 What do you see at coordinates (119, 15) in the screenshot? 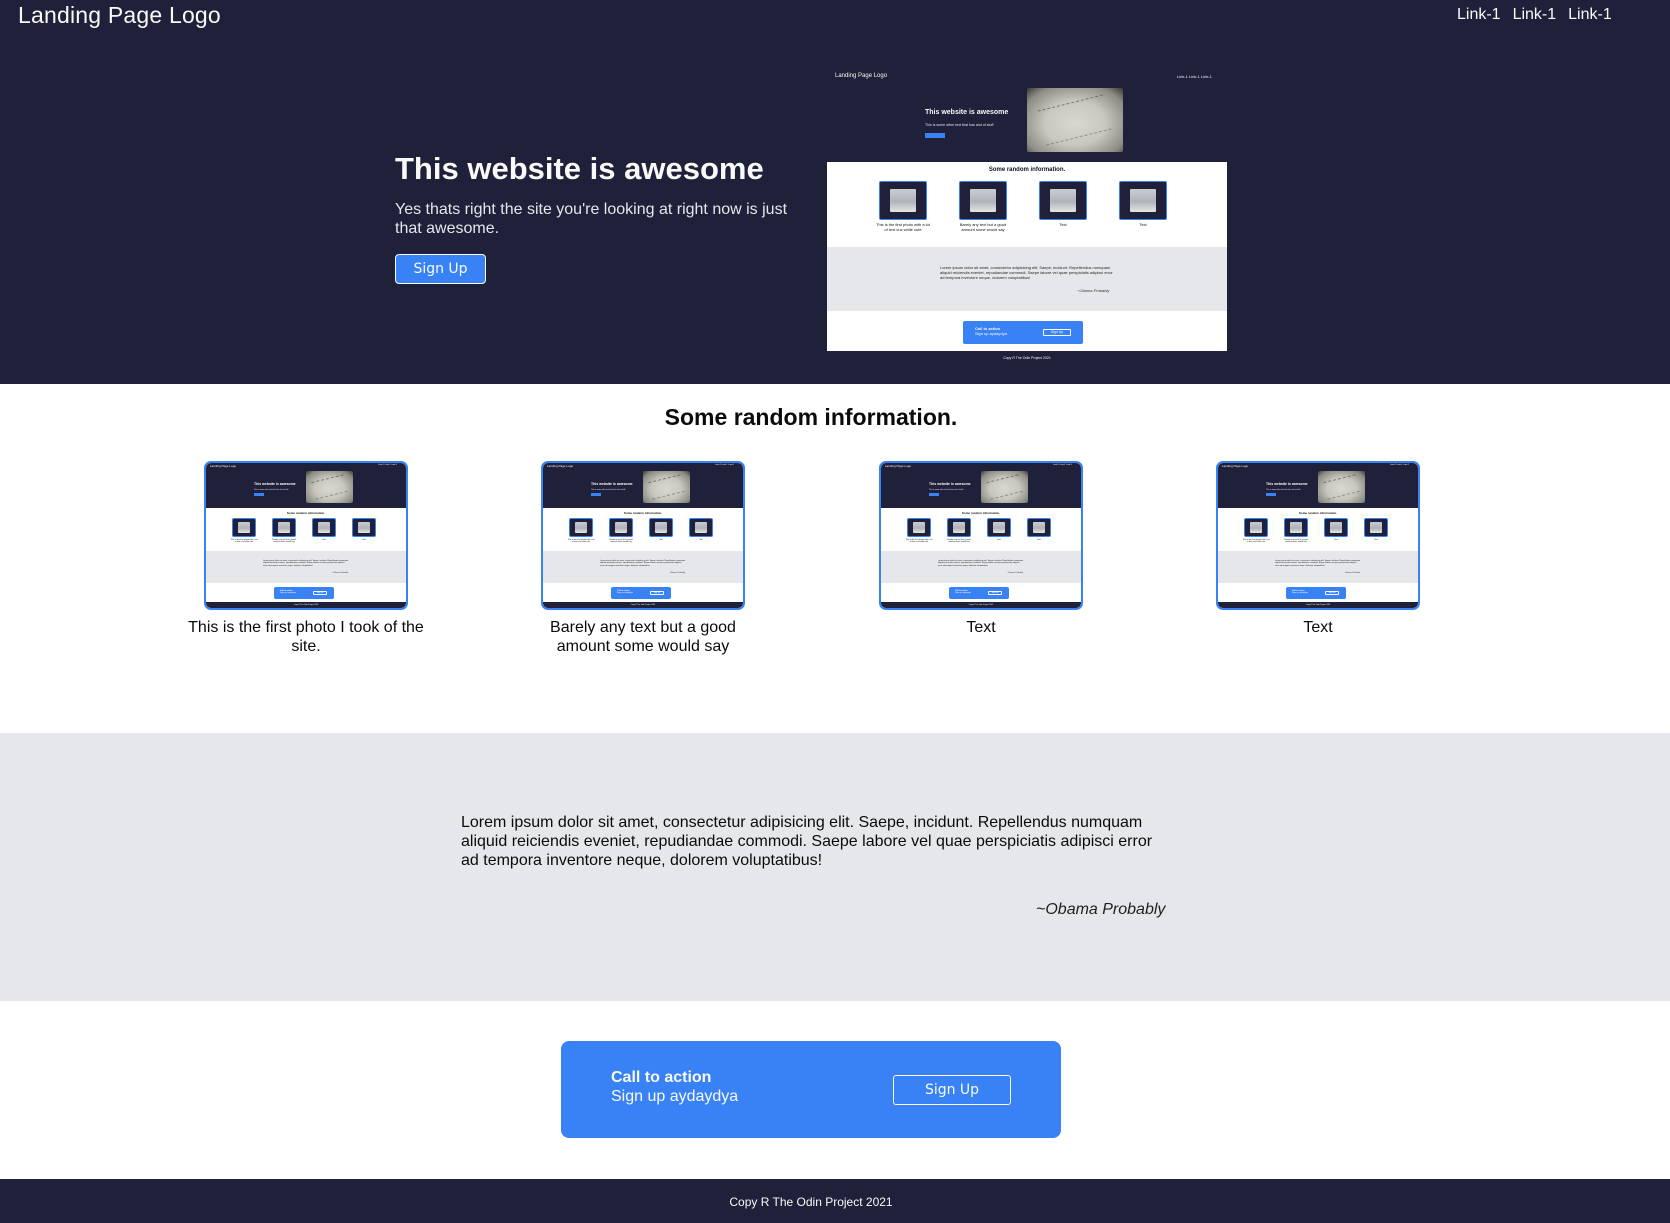
I see `site-logo: Landing Page Logo` at bounding box center [119, 15].